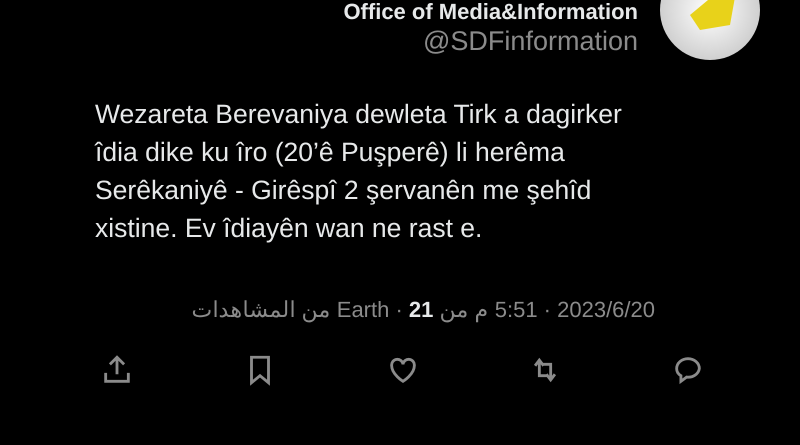  Describe the element at coordinates (330, 152) in the screenshot. I see `tweet-text-line: îdia dike ku îro (20’ê Puşperê) li herêma` at that location.